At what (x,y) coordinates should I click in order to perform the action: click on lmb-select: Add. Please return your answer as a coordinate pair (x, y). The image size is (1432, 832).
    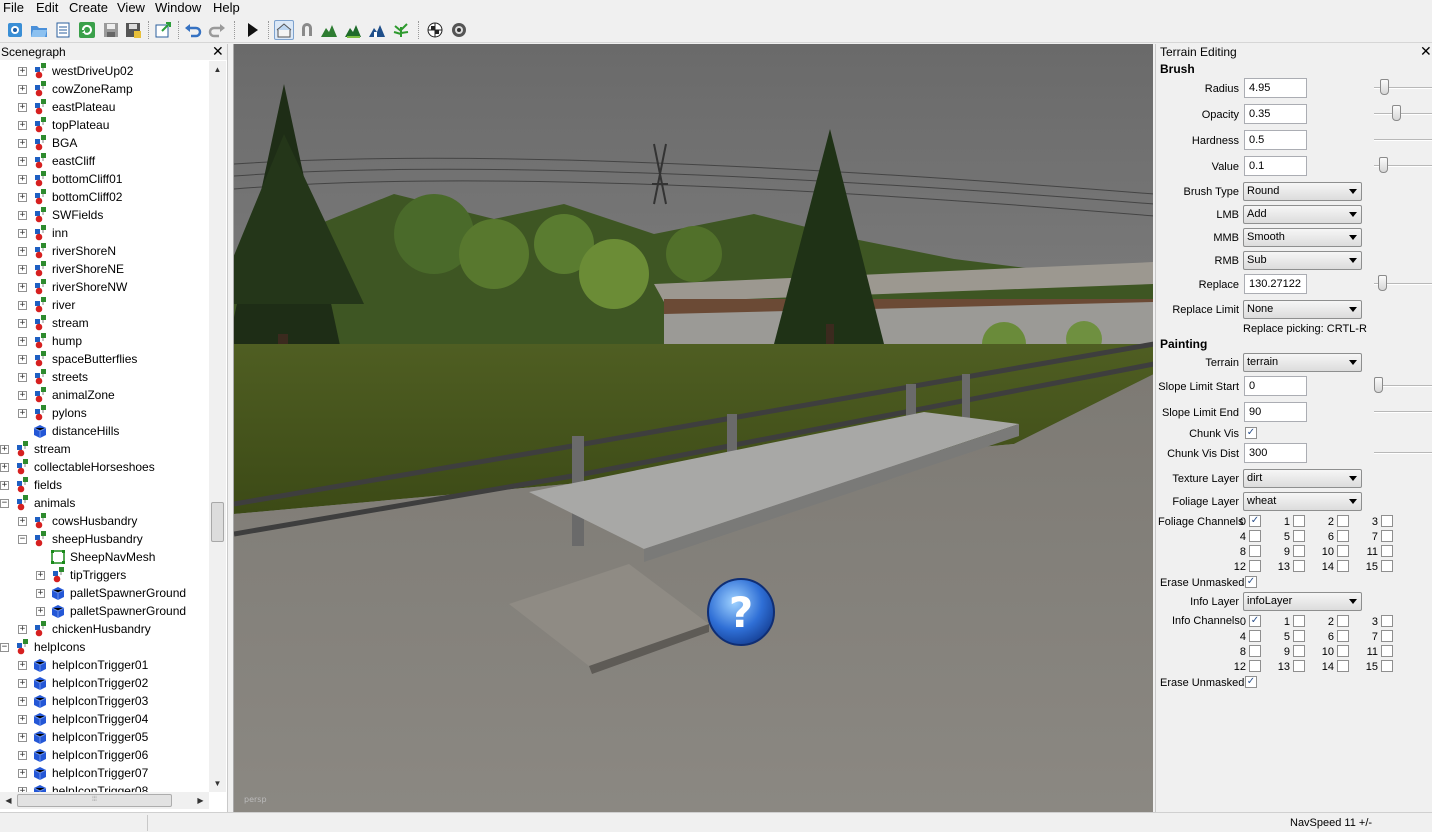
    Looking at the image, I should click on (1302, 214).